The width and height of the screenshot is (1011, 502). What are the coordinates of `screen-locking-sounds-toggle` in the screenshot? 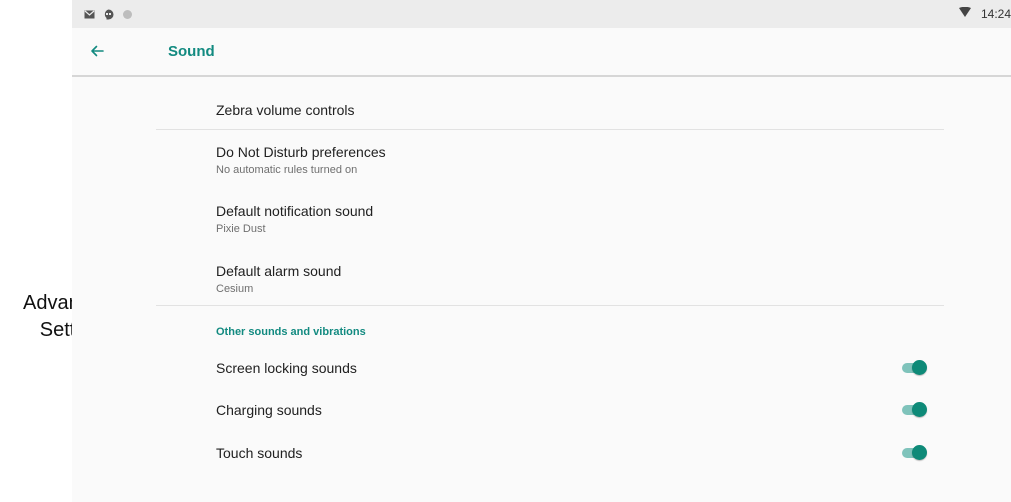 It's located at (914, 368).